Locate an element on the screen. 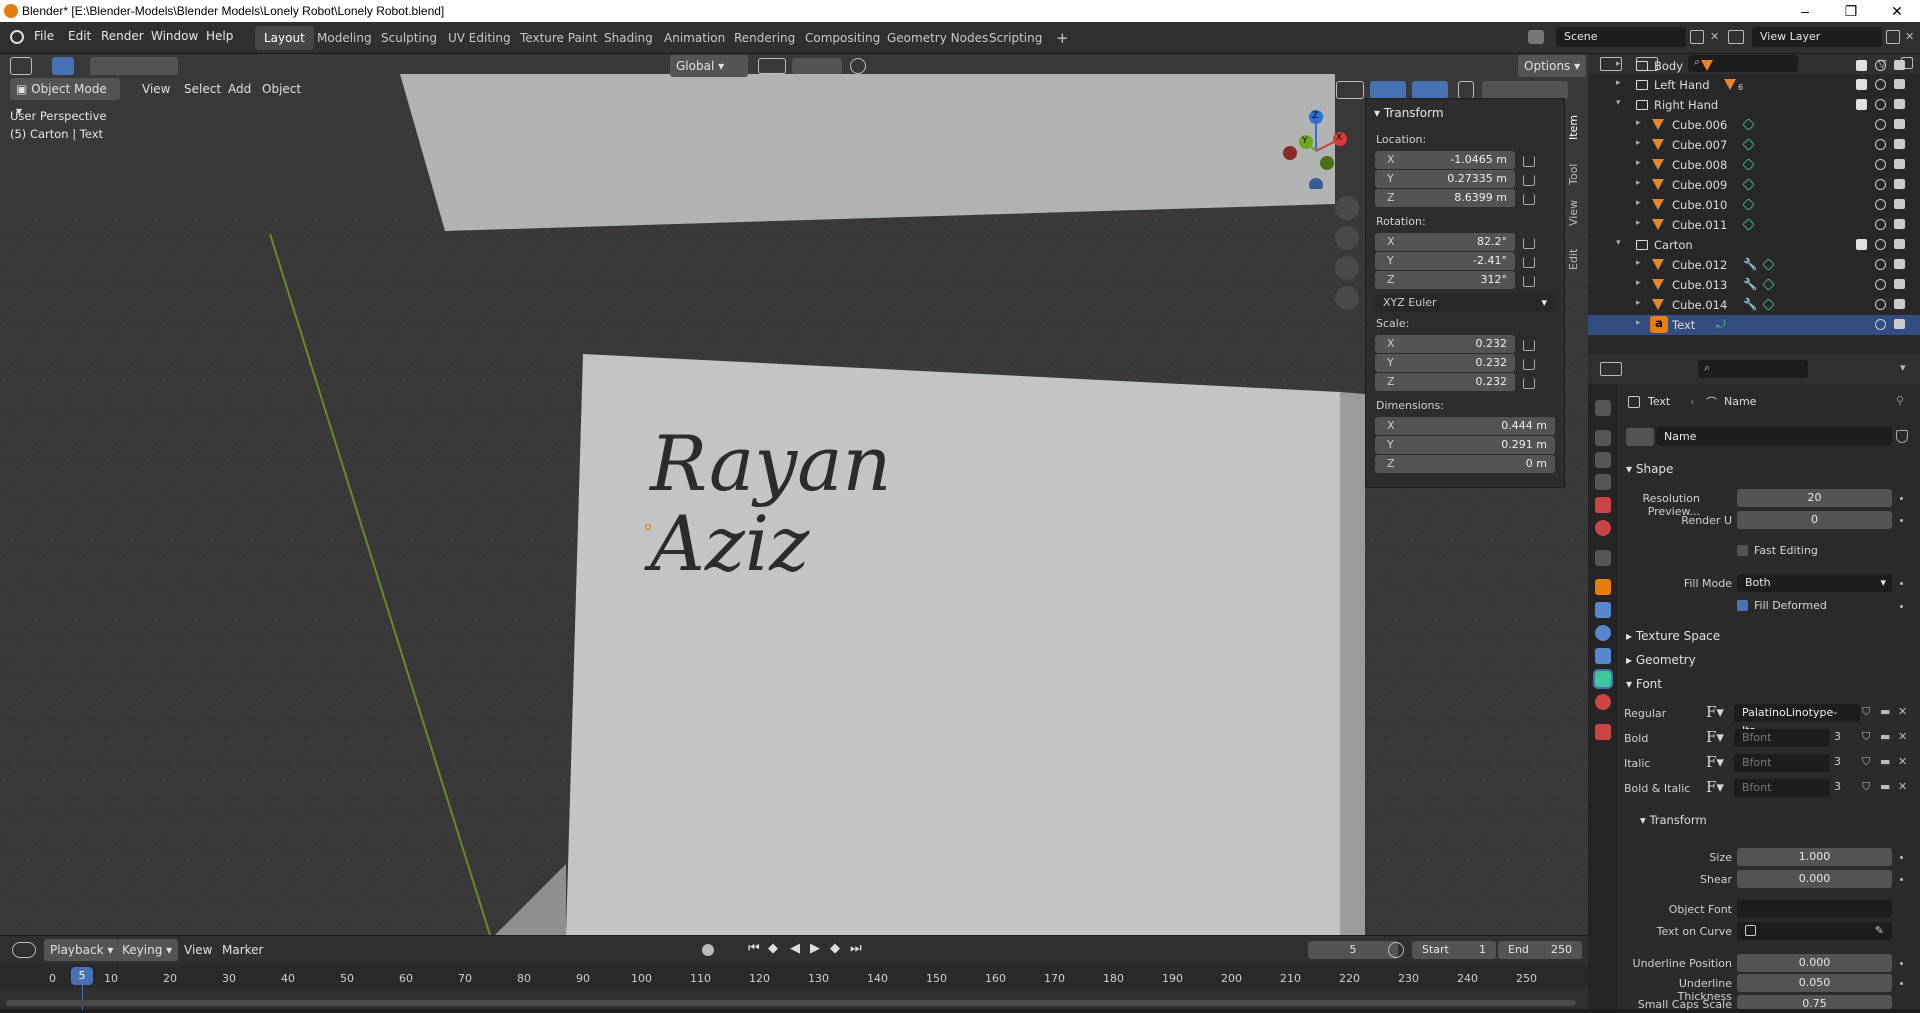 The height and width of the screenshot is (1013, 1920). select-tool-icon is located at coordinates (63, 66).